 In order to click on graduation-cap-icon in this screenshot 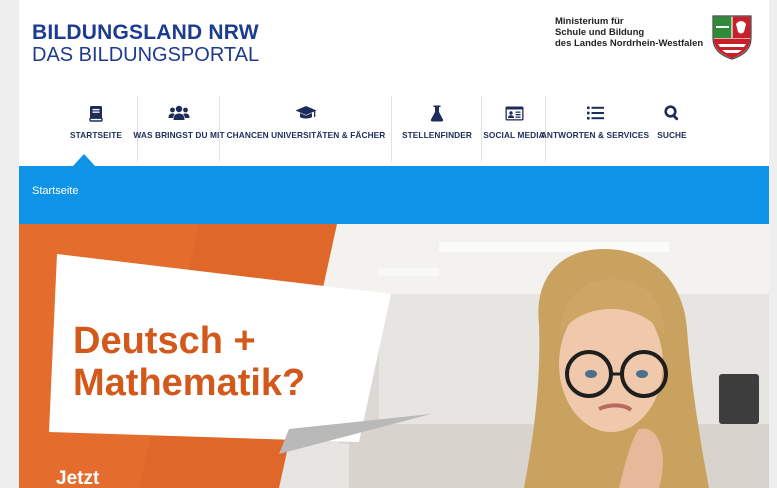, I will do `click(306, 113)`.